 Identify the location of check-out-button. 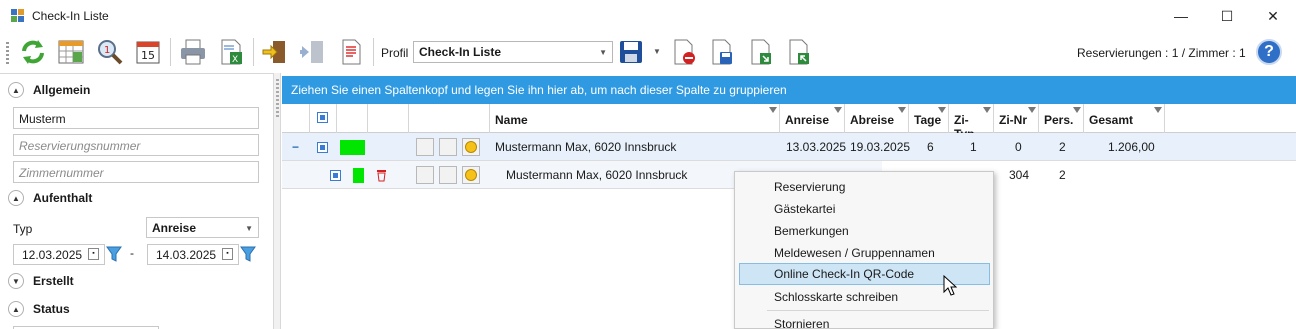
(313, 52).